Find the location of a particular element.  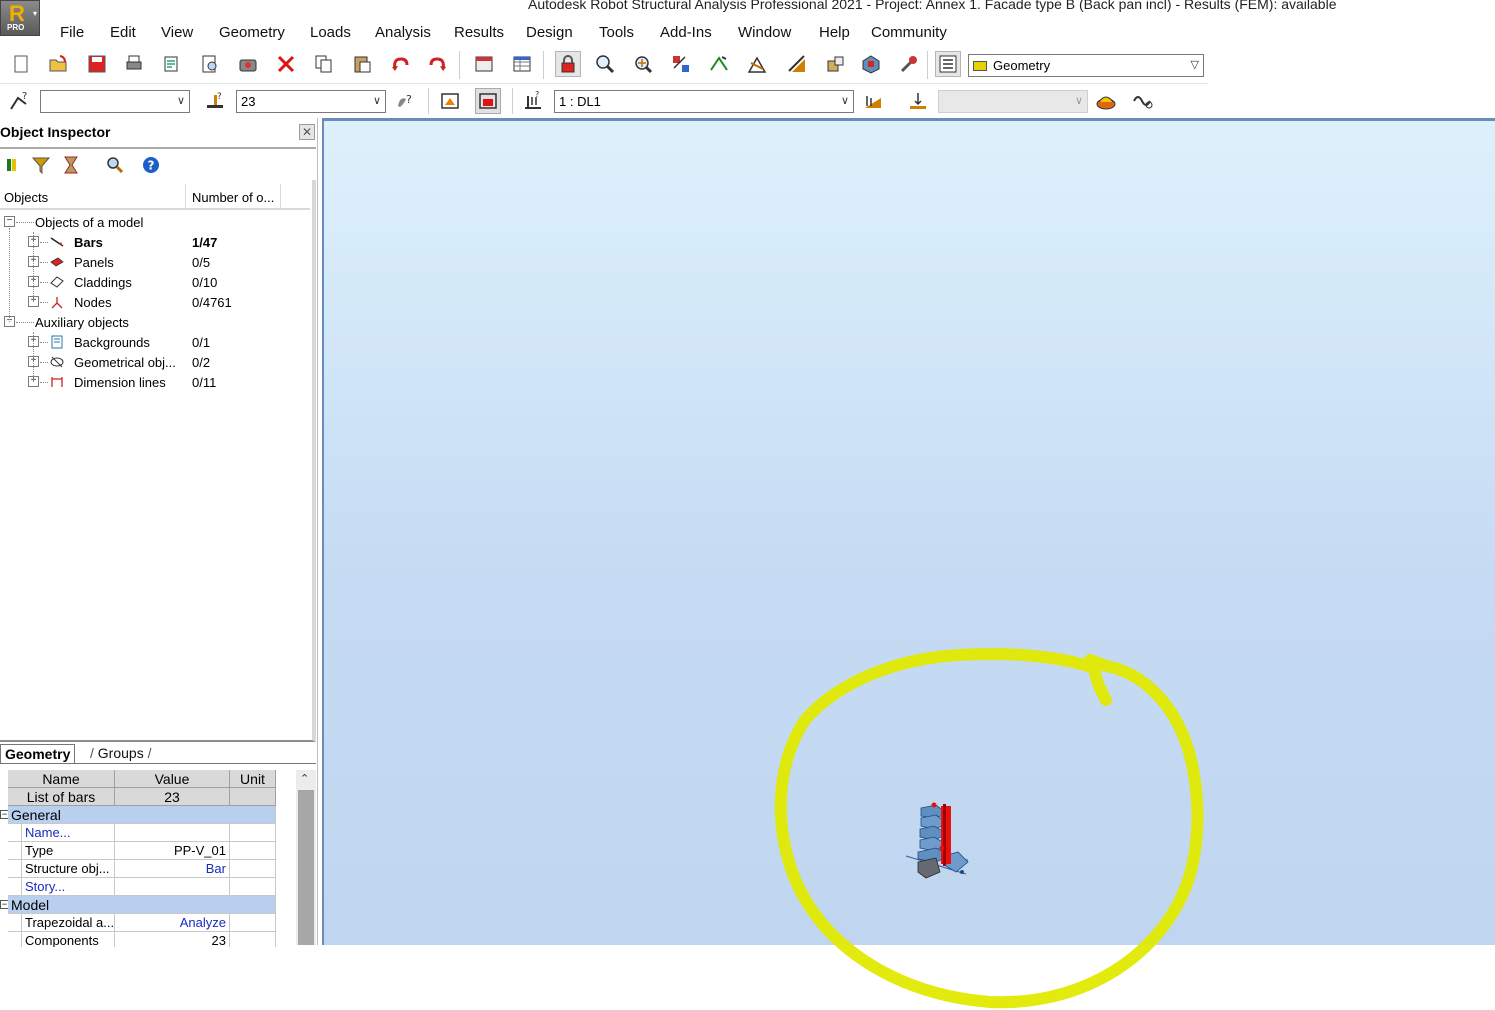

job-preferences-icon is located at coordinates (835, 64).